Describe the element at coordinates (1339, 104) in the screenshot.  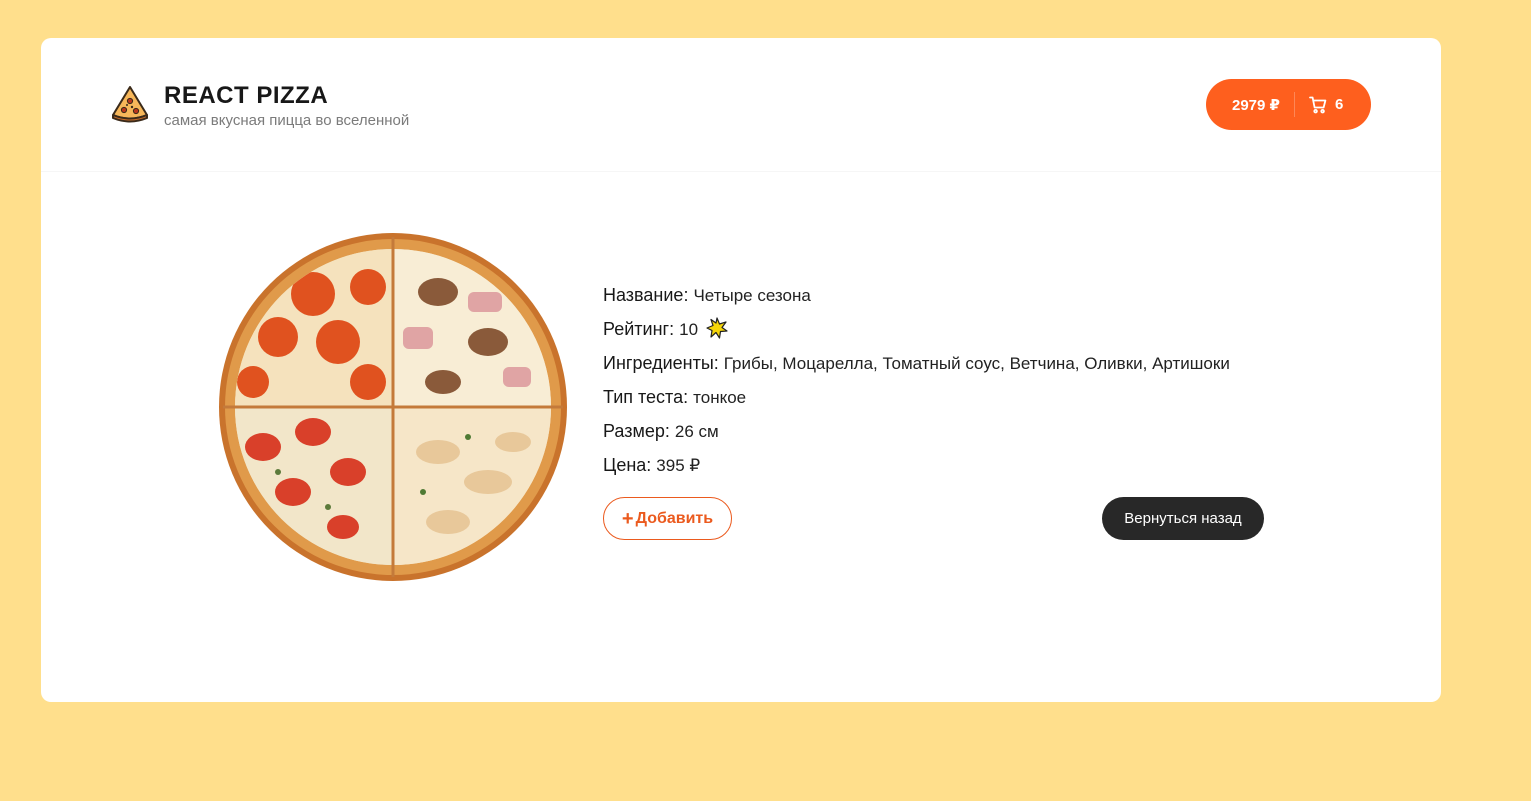
I see `cart-item-count: 6` at that location.